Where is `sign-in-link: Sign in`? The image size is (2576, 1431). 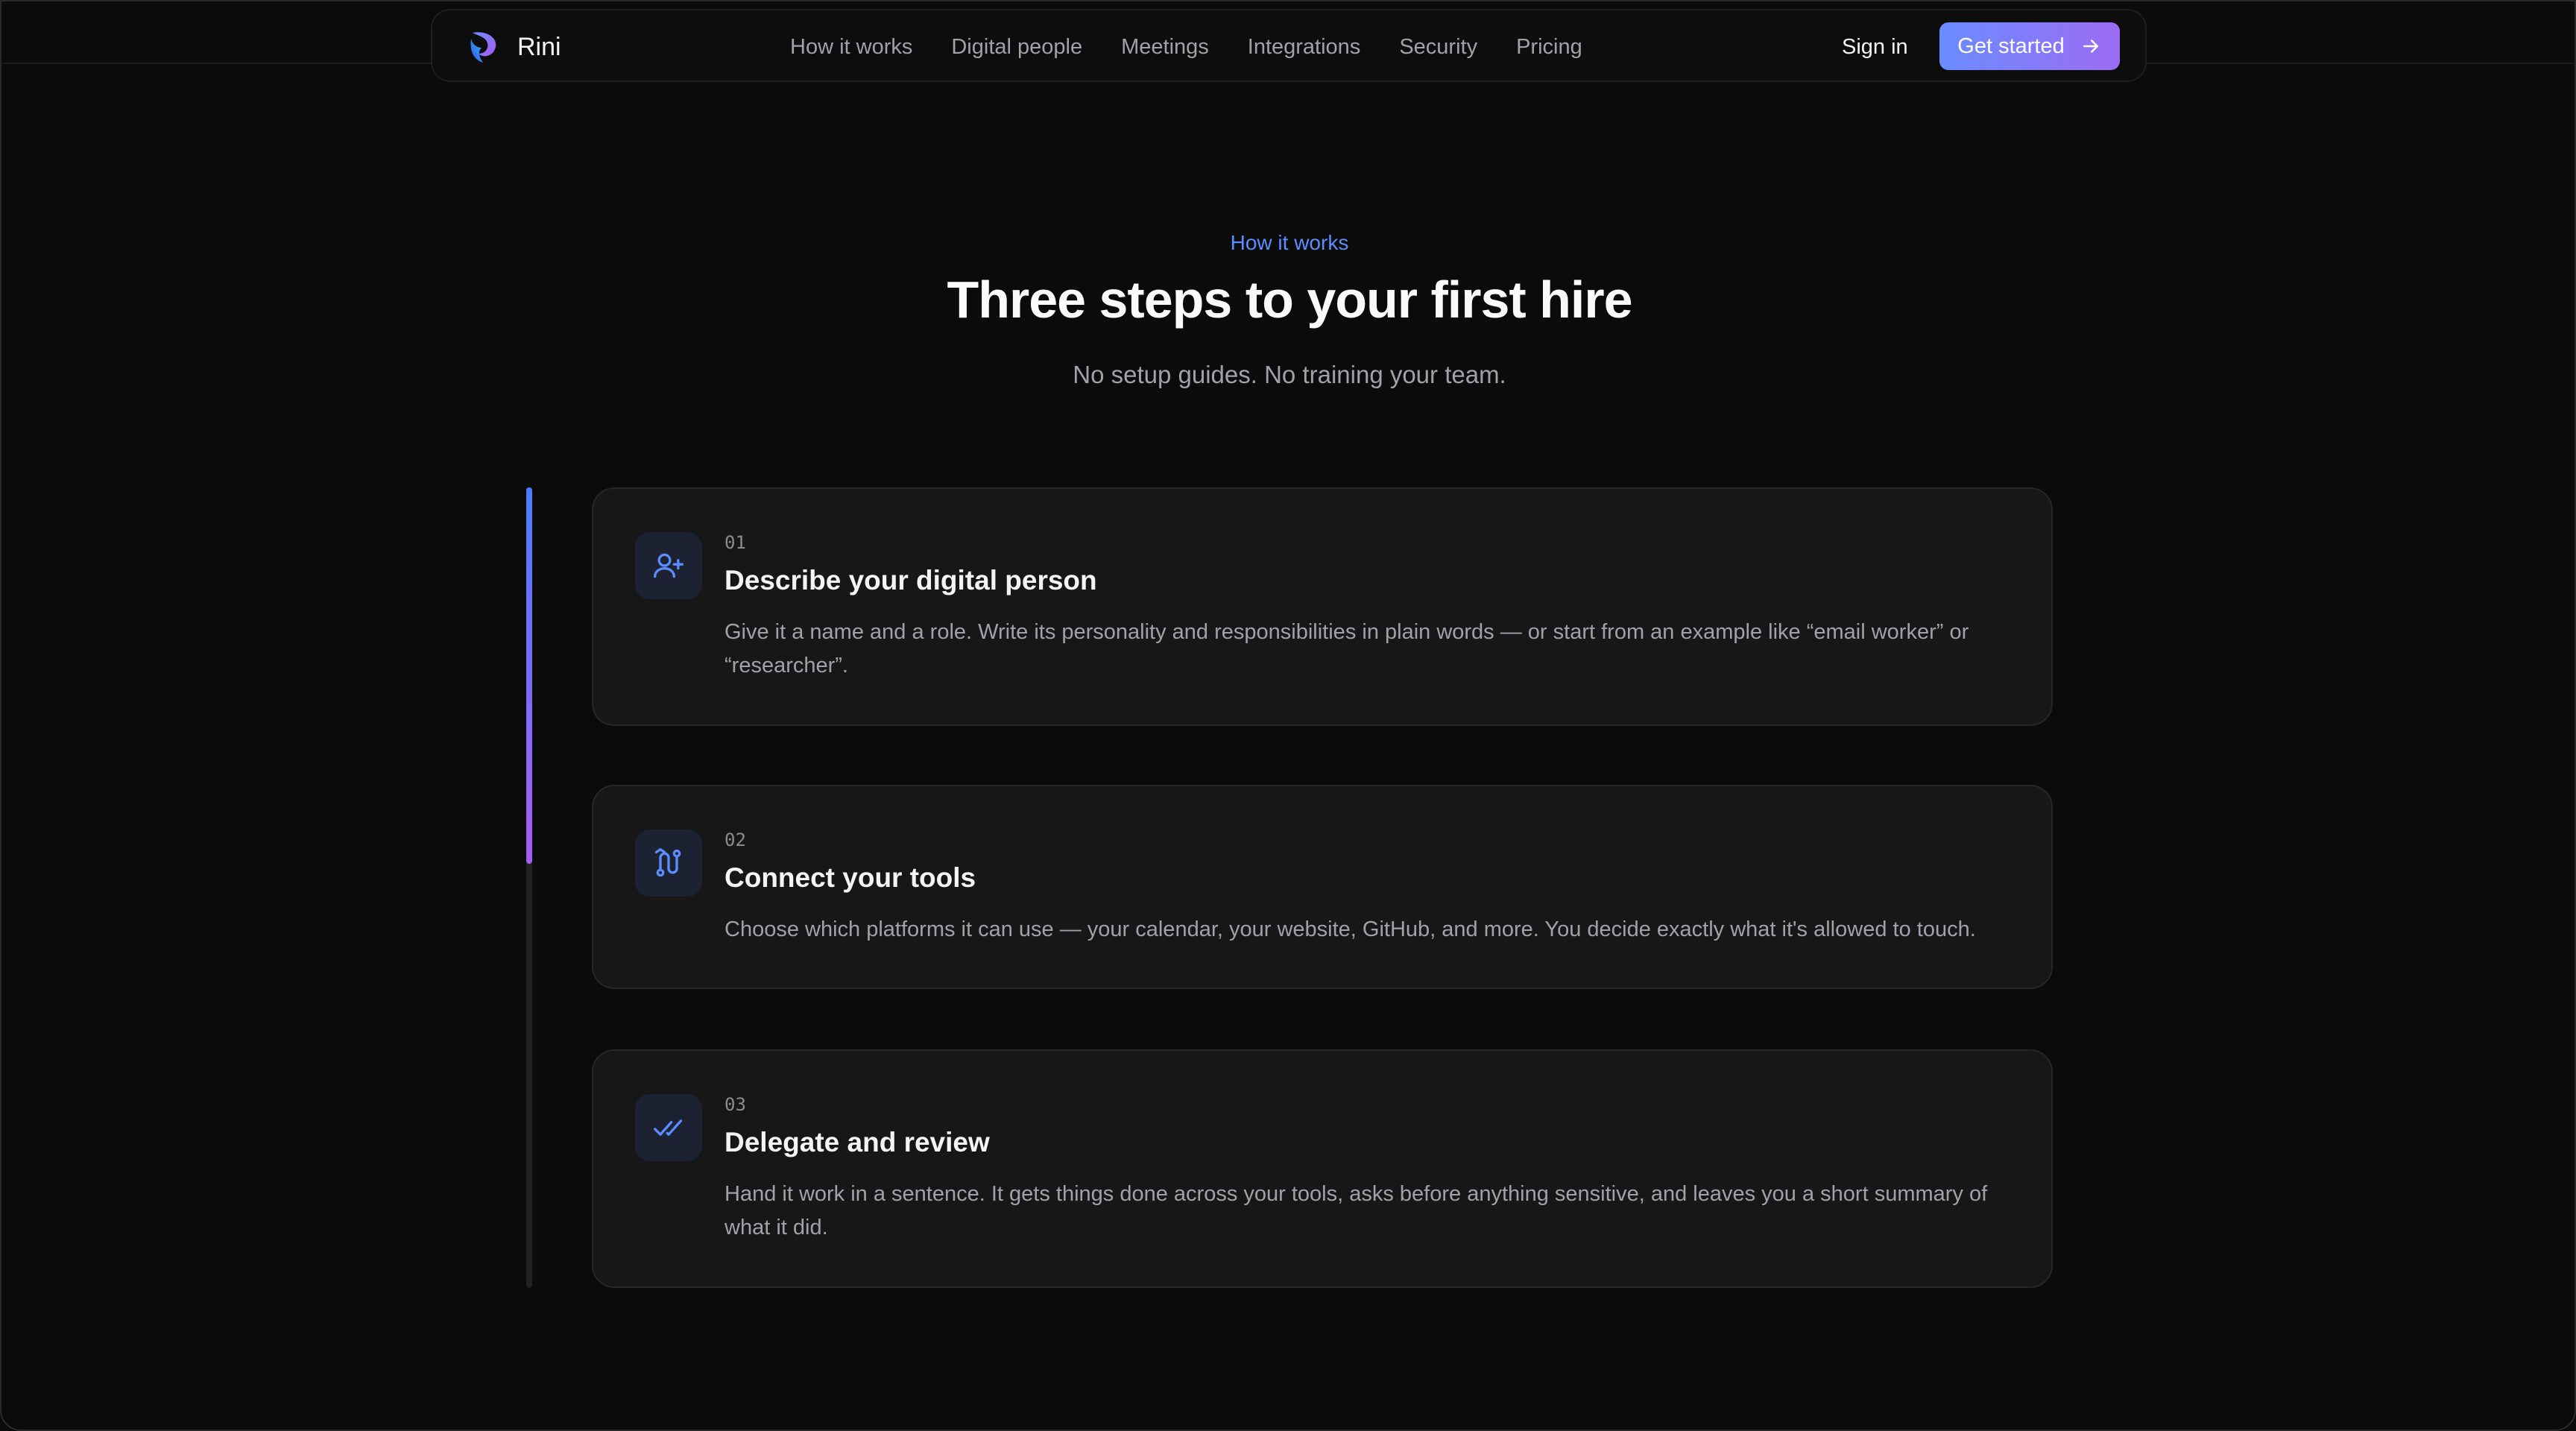 sign-in-link: Sign in is located at coordinates (1875, 46).